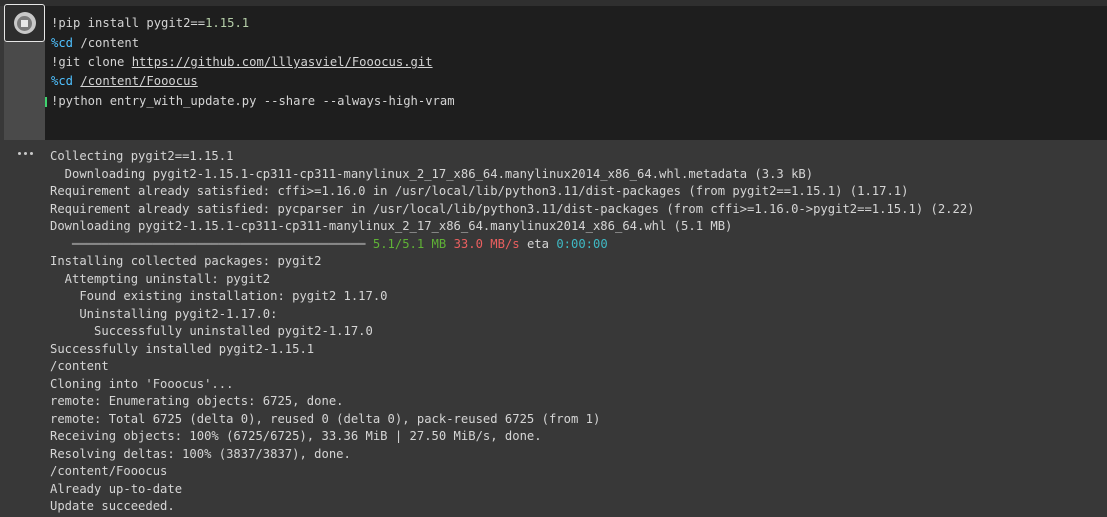 This screenshot has width=1107, height=517. I want to click on output-line: remote: Enumerating objects: 6725, done., so click(197, 401).